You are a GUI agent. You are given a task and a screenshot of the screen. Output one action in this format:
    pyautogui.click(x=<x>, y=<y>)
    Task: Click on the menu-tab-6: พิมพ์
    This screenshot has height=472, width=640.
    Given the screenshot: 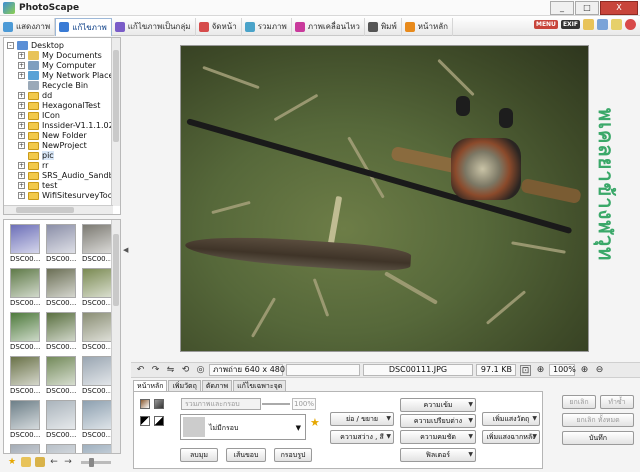 What is the action you would take?
    pyautogui.click(x=383, y=26)
    